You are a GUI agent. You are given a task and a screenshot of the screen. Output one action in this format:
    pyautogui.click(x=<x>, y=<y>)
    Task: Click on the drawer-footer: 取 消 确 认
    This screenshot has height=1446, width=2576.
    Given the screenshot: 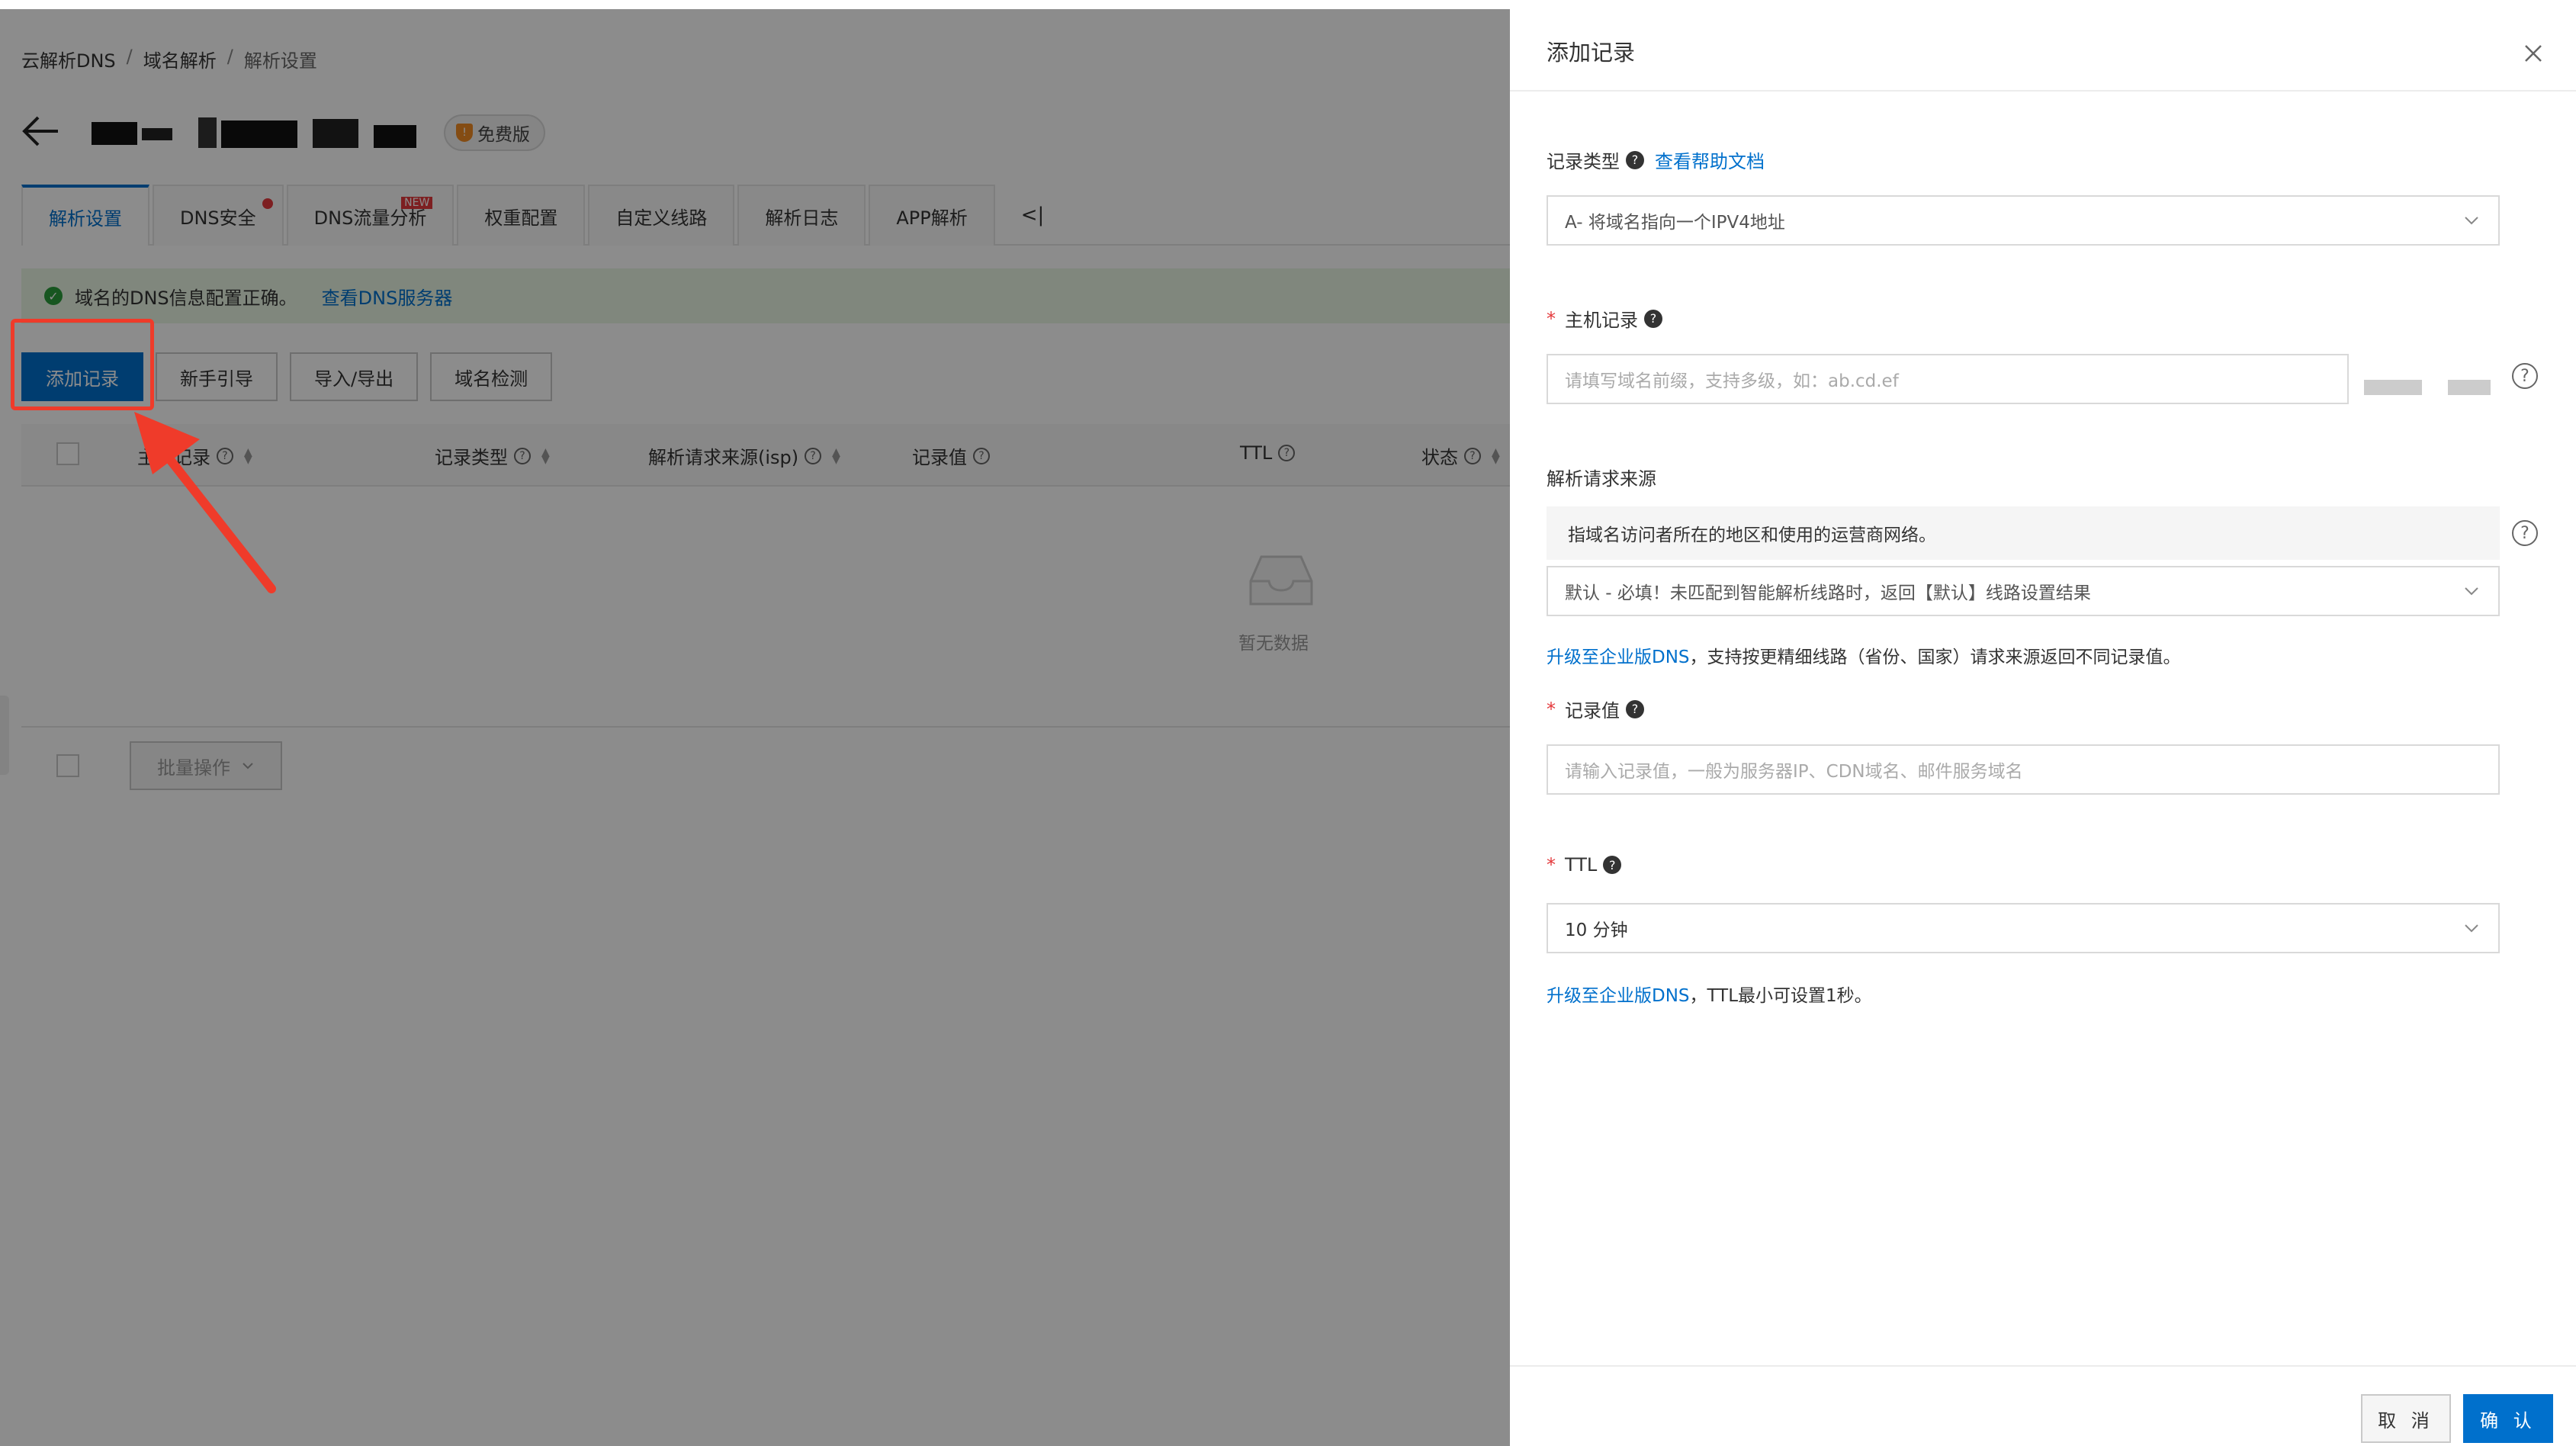 What is the action you would take?
    pyautogui.click(x=2043, y=1405)
    